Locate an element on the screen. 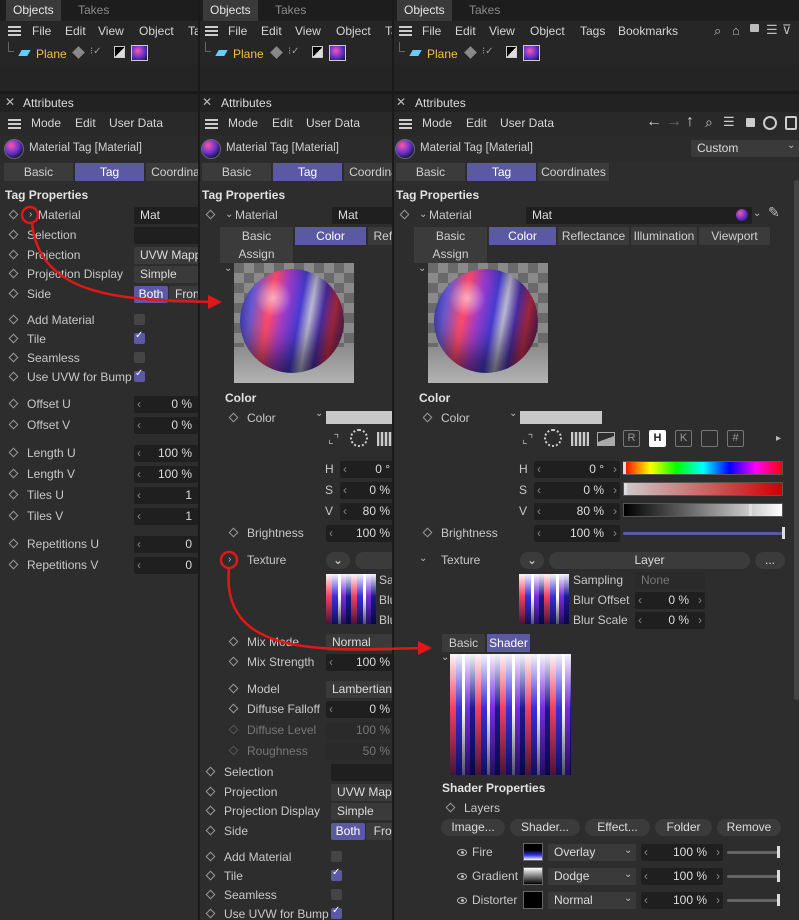  expand-arrow-icon: › is located at coordinates (30, 214).